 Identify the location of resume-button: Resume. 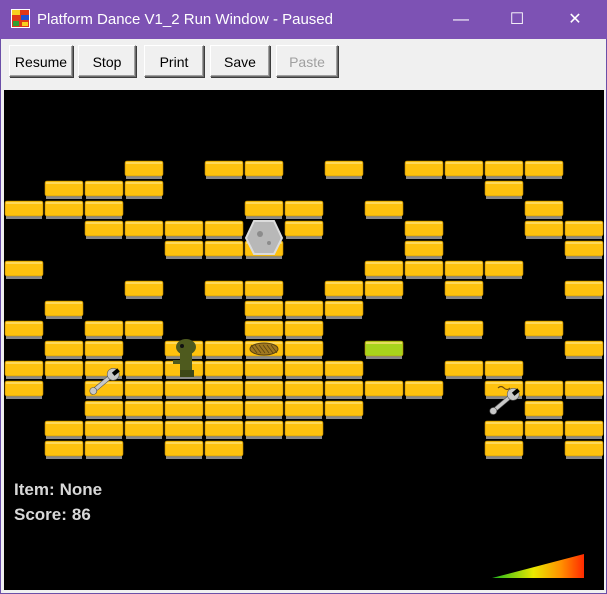
(41, 61).